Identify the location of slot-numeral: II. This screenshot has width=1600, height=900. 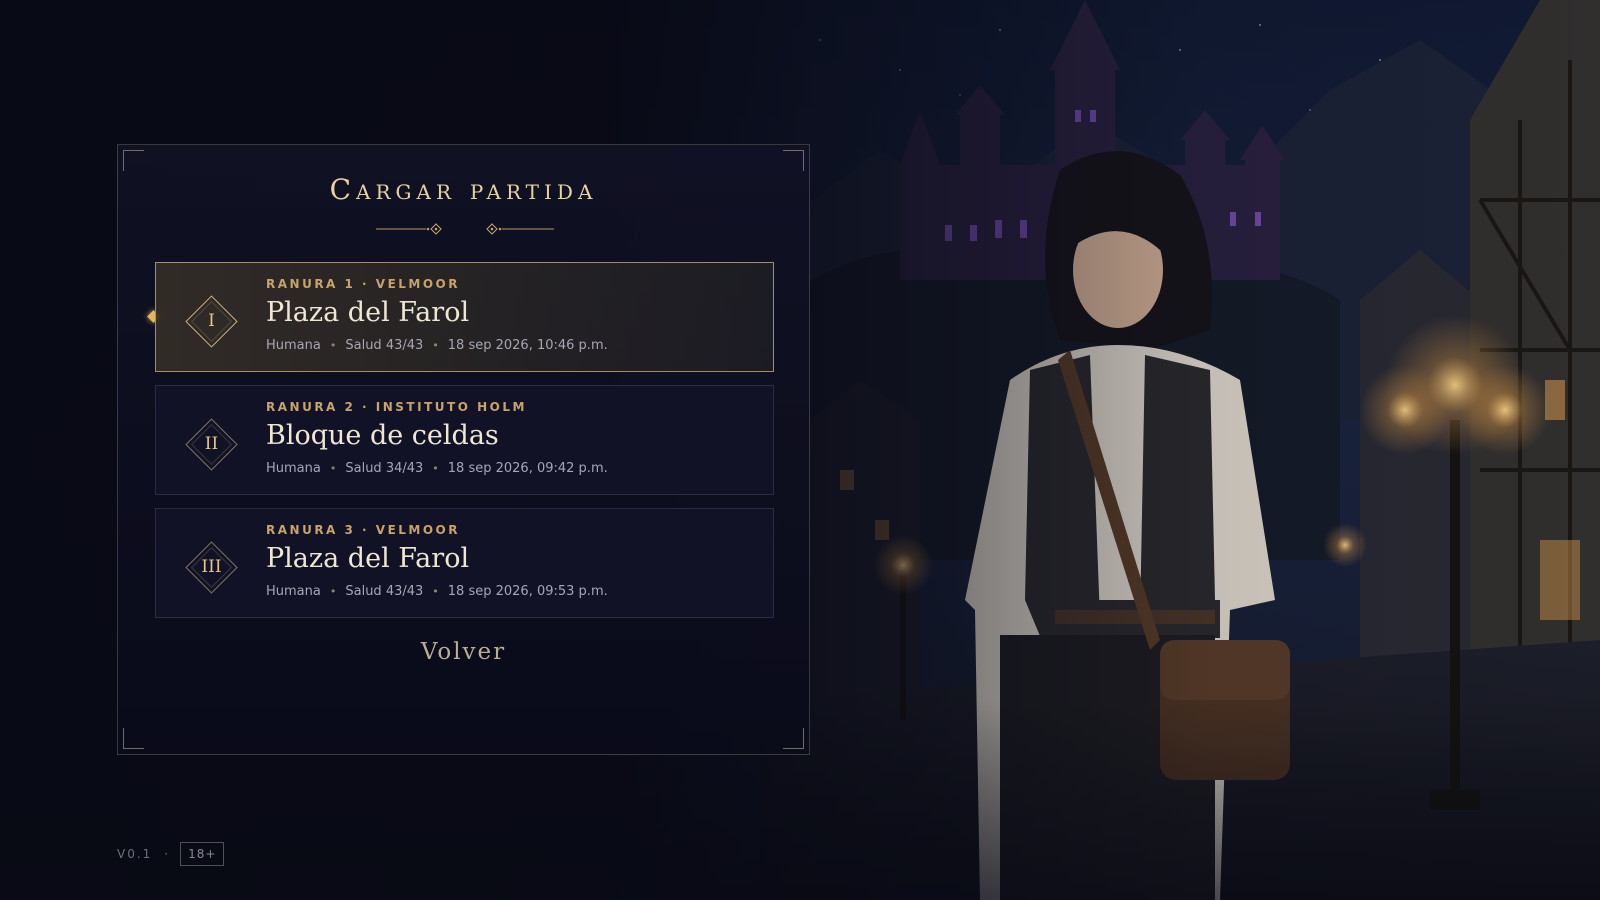
(211, 444).